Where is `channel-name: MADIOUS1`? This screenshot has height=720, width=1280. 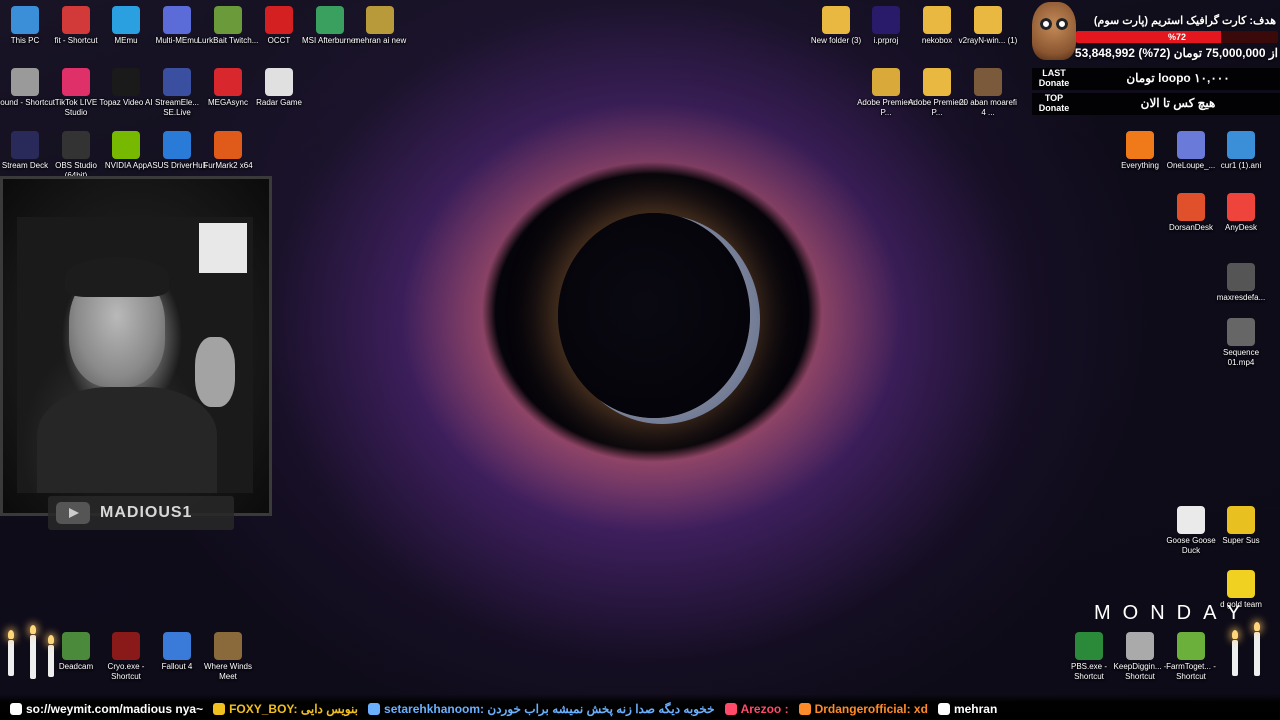
channel-name: MADIOUS1 is located at coordinates (146, 512).